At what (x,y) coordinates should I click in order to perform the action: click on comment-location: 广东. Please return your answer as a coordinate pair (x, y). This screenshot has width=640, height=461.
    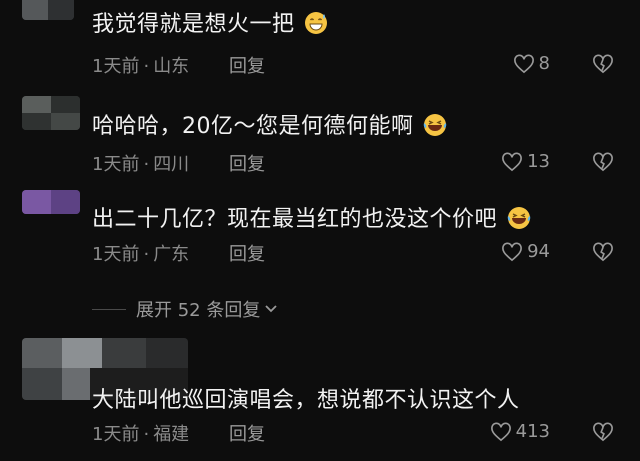
    Looking at the image, I should click on (171, 254).